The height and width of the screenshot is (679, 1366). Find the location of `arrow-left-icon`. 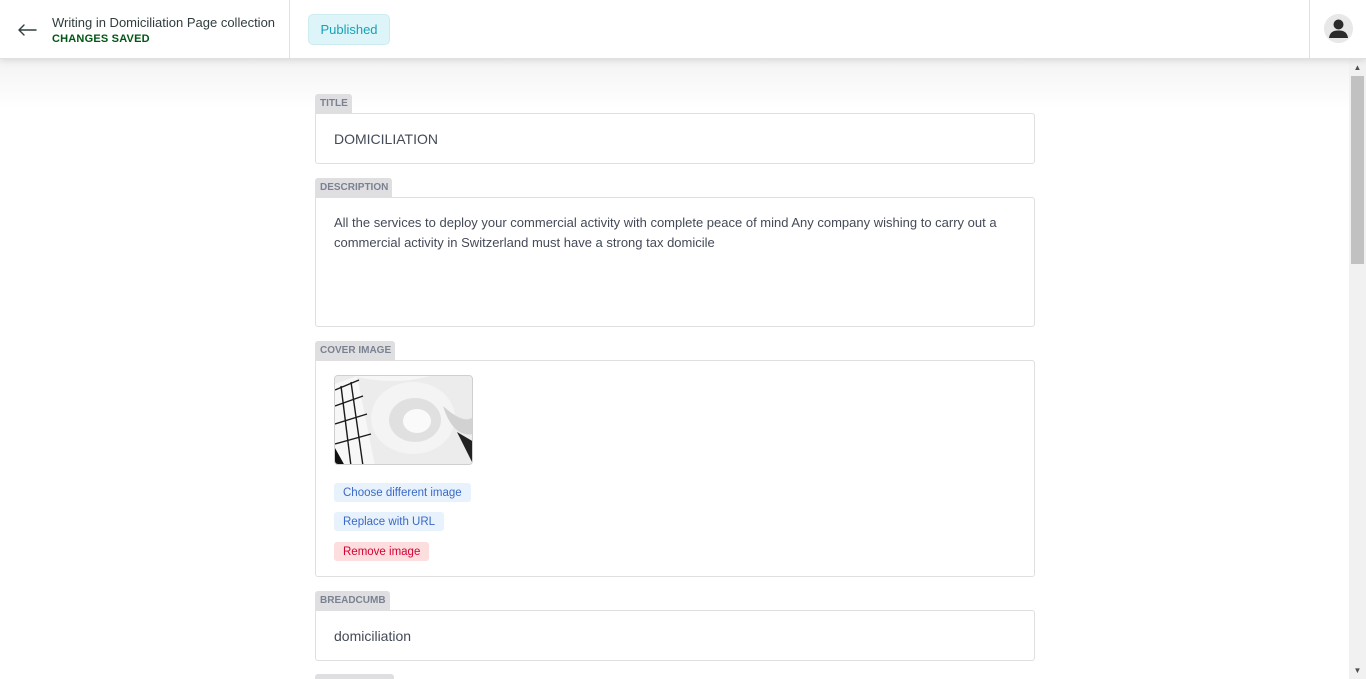

arrow-left-icon is located at coordinates (27, 30).